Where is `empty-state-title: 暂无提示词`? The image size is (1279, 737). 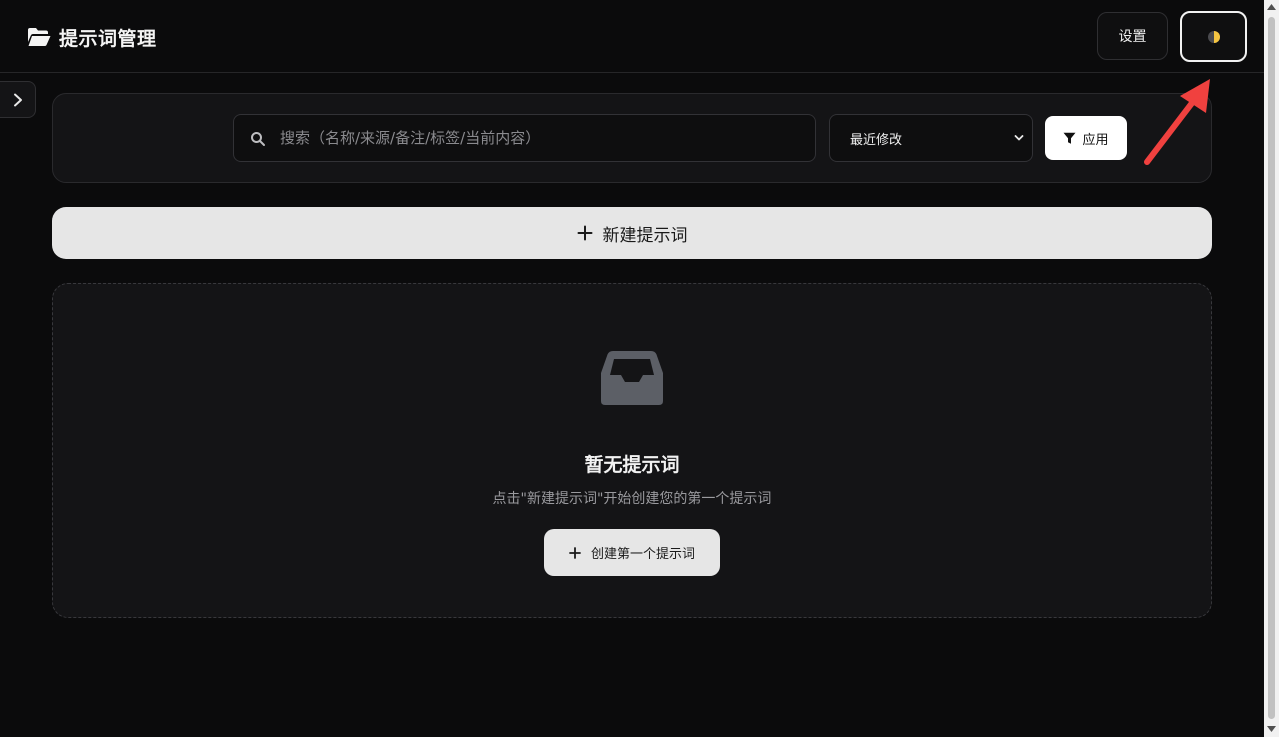
empty-state-title: 暂无提示词 is located at coordinates (632, 465).